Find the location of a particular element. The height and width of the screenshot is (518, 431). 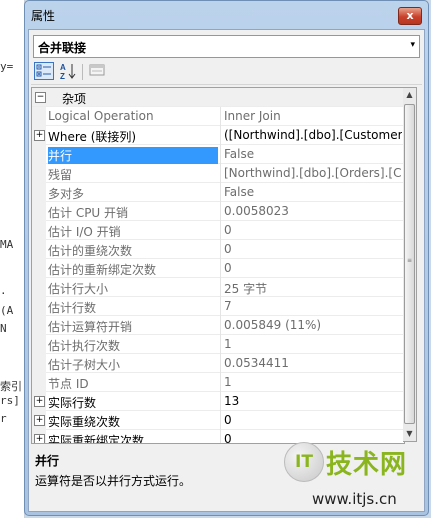

property-row: 估计执行次数 1 is located at coordinates (218, 344).